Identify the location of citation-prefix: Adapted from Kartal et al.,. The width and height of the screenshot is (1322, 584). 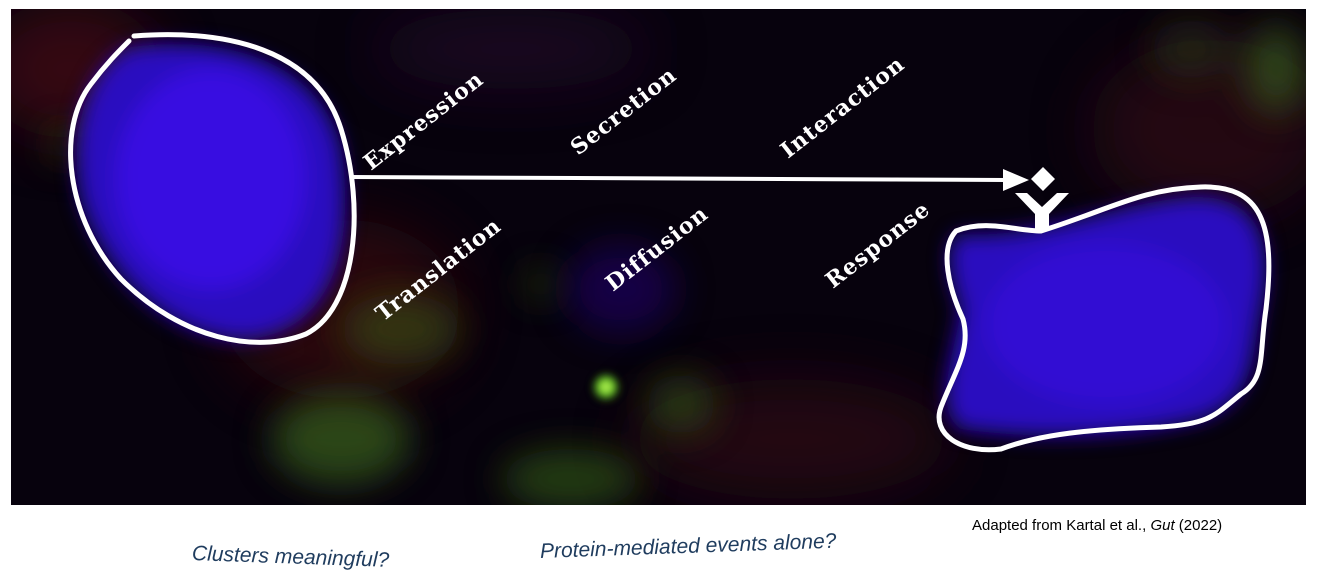
(1061, 525).